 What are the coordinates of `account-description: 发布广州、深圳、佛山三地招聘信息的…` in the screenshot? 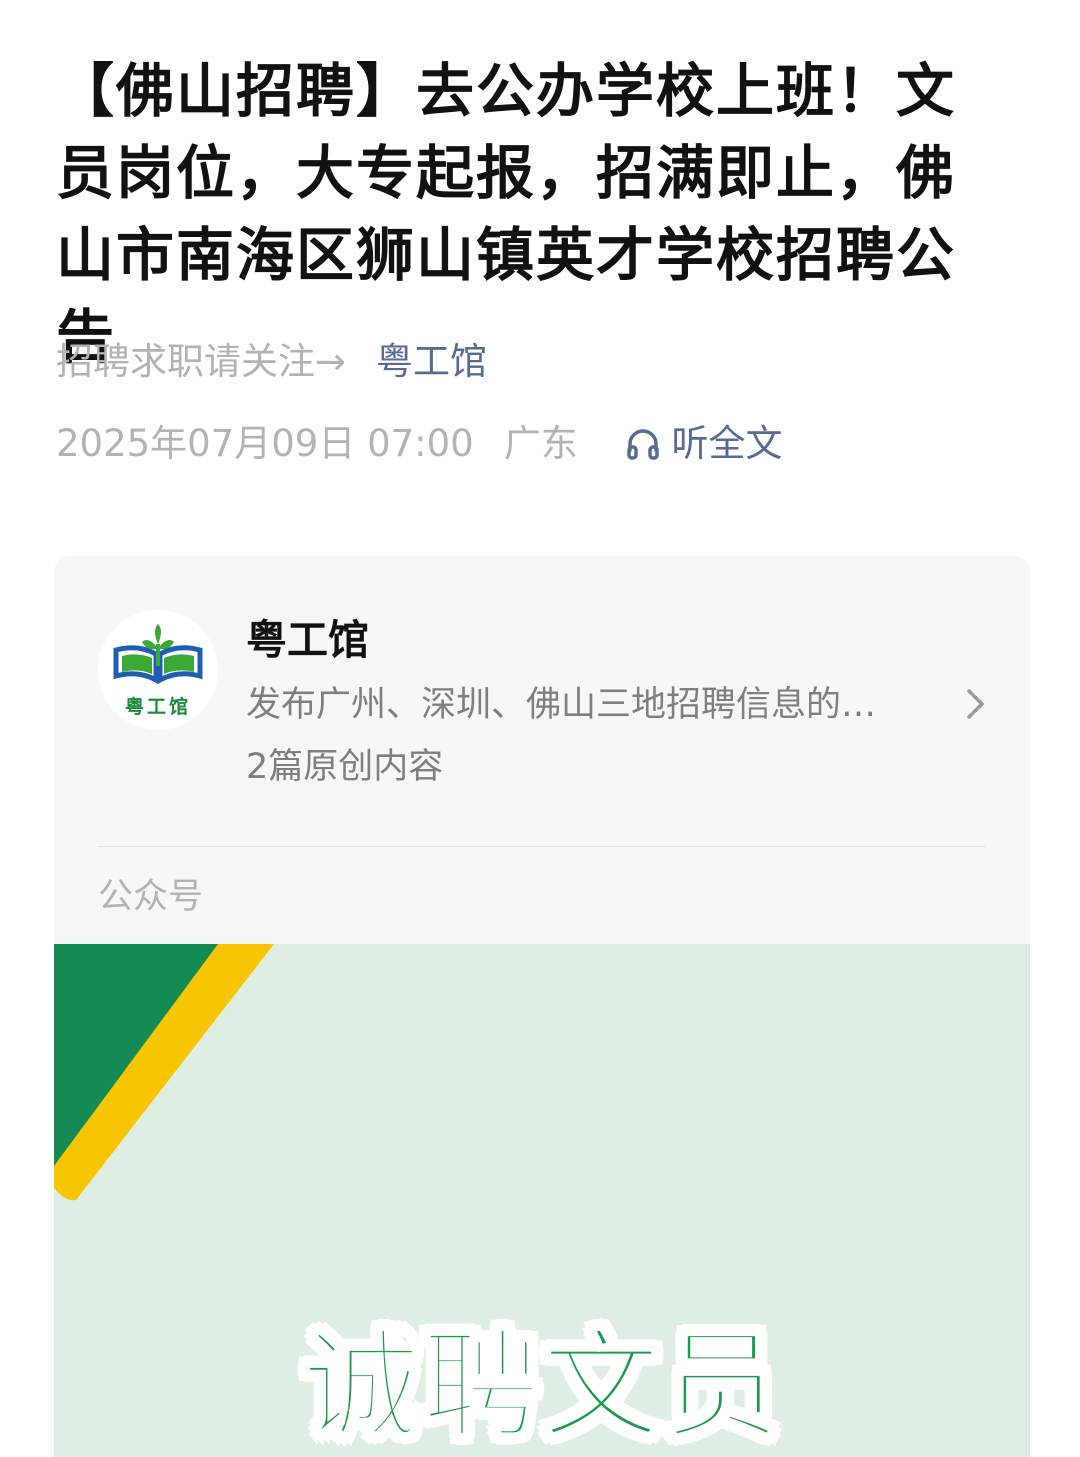 It's located at (561, 705).